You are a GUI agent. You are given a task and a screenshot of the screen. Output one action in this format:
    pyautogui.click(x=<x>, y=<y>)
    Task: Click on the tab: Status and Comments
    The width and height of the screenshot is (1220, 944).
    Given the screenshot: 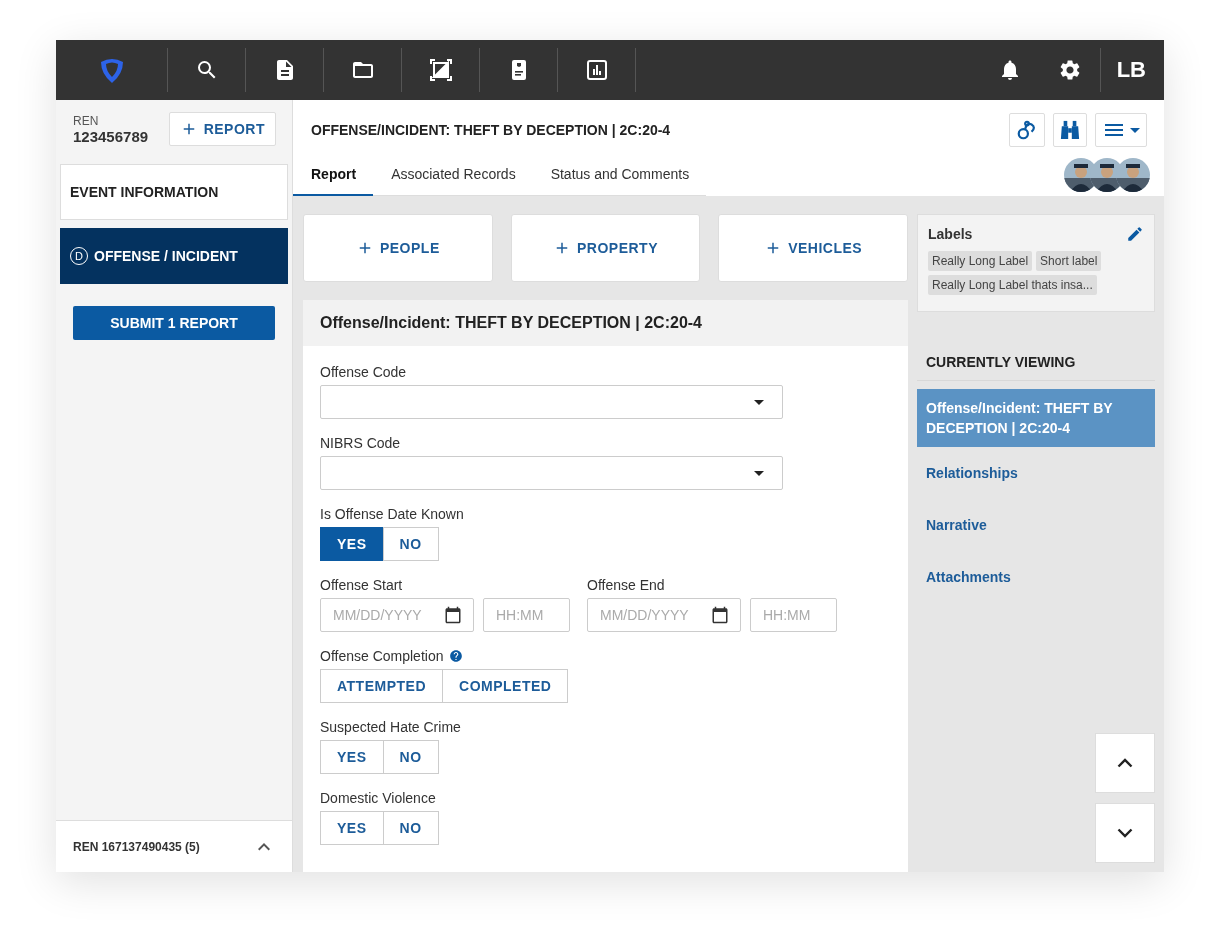 What is the action you would take?
    pyautogui.click(x=619, y=175)
    